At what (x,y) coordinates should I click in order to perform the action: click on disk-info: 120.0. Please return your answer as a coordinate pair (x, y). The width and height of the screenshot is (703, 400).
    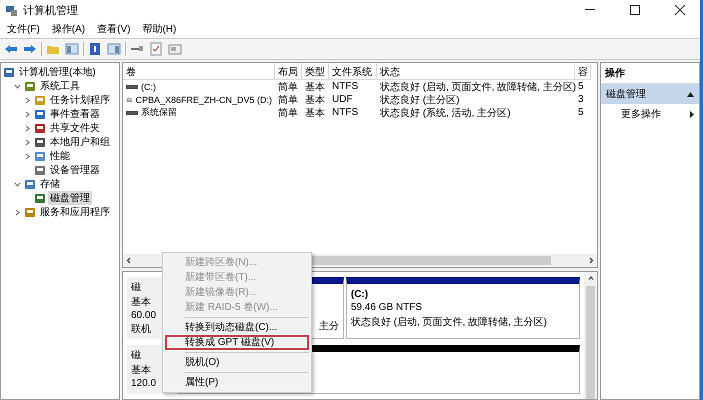
    Looking at the image, I should click on (144, 383).